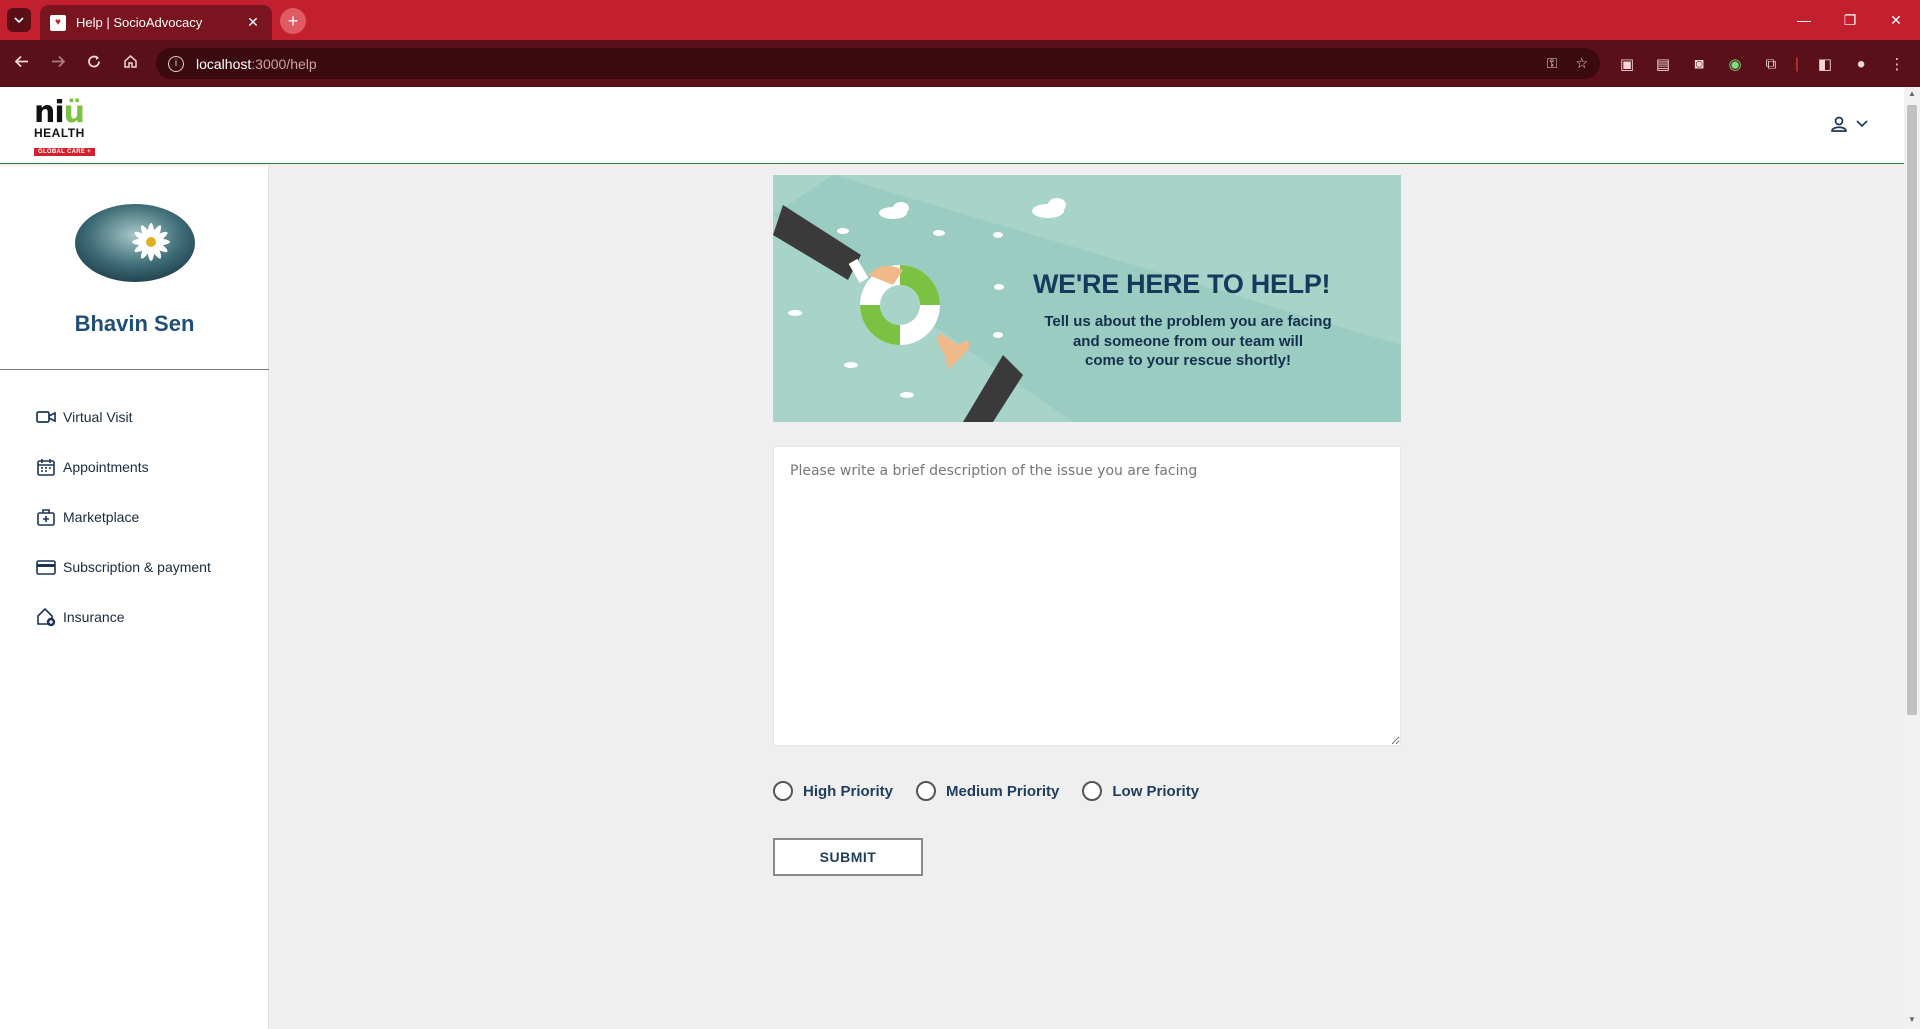 Image resolution: width=1920 pixels, height=1029 pixels. I want to click on page-scrollbar: ▲ ▼, so click(1912, 558).